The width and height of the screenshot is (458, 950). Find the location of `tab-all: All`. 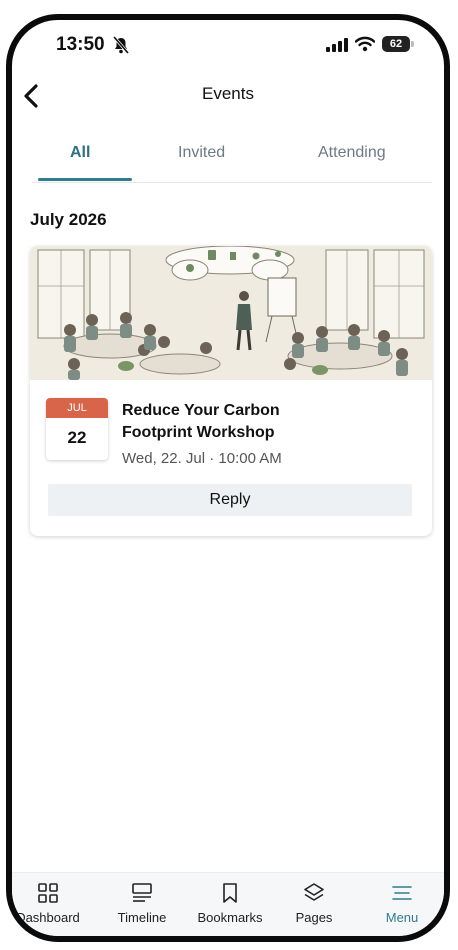

tab-all: All is located at coordinates (80, 153).